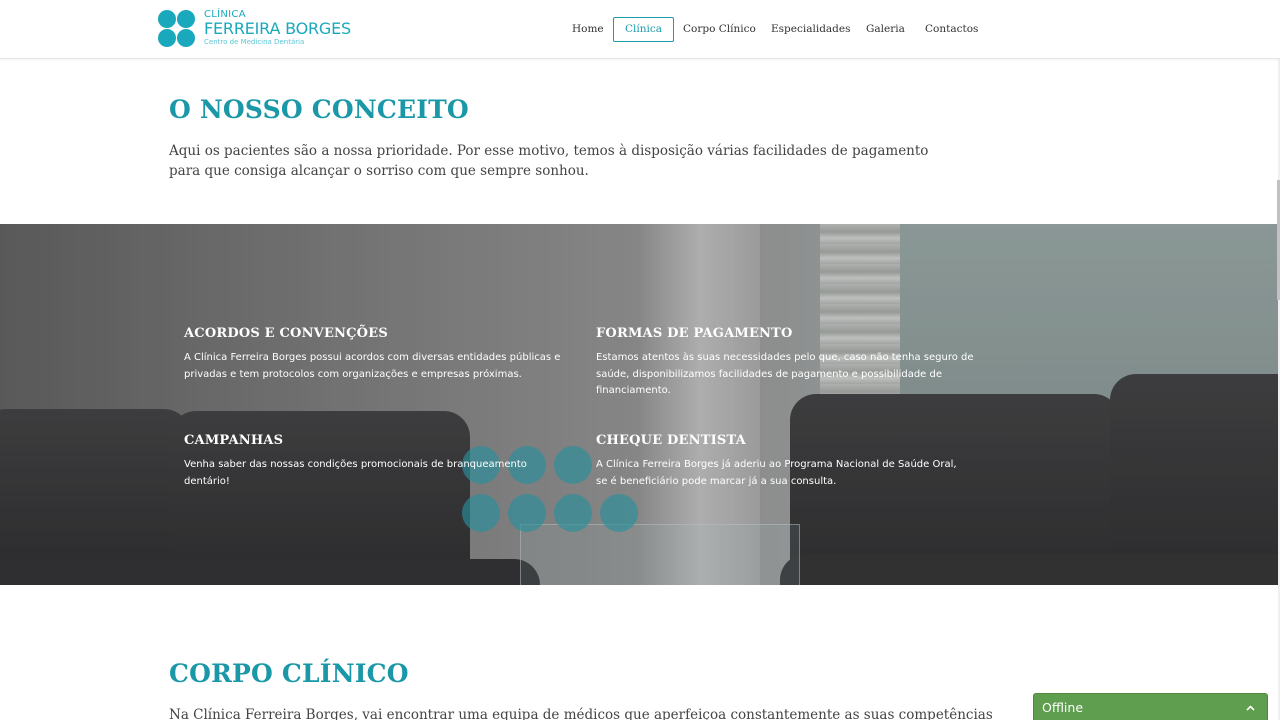 The image size is (1280, 720). Describe the element at coordinates (254, 42) in the screenshot. I see `logo-tagline-text: Centro de Medicina Dentária` at that location.